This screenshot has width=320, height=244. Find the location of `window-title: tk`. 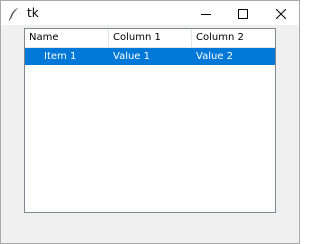

window-title: tk is located at coordinates (33, 13).